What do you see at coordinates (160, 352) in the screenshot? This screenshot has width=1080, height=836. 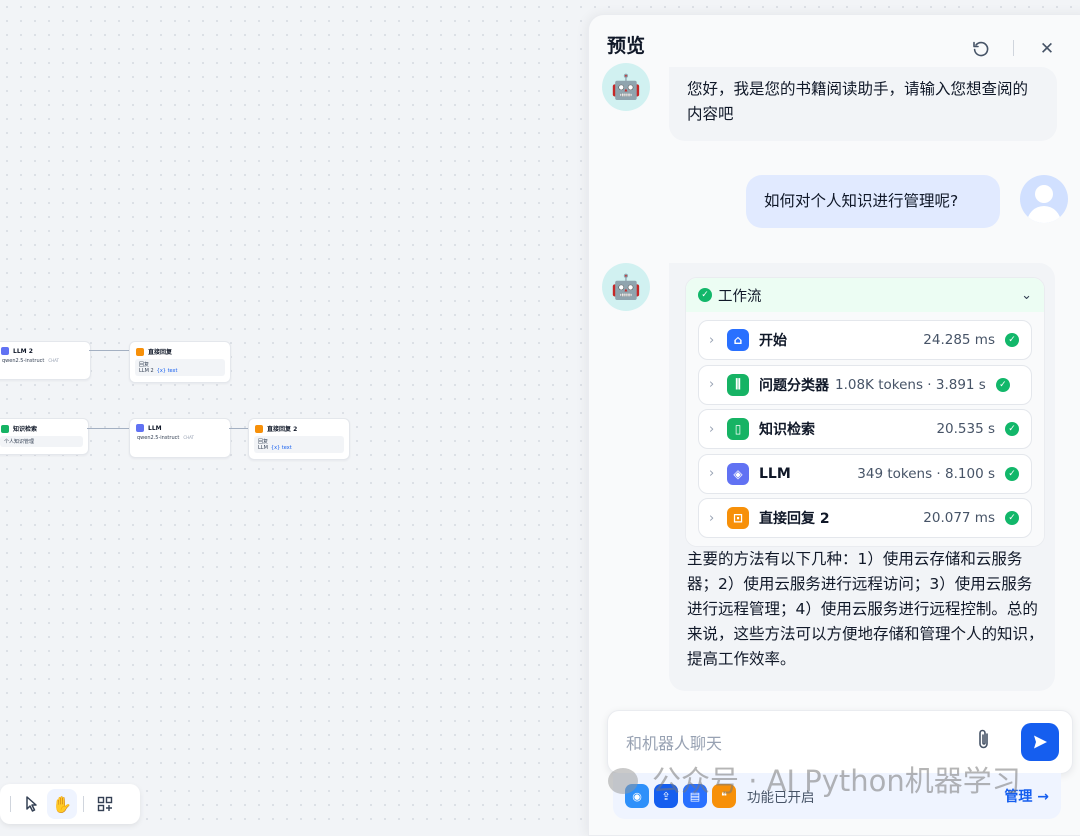 I see `node-title: 直接回复` at bounding box center [160, 352].